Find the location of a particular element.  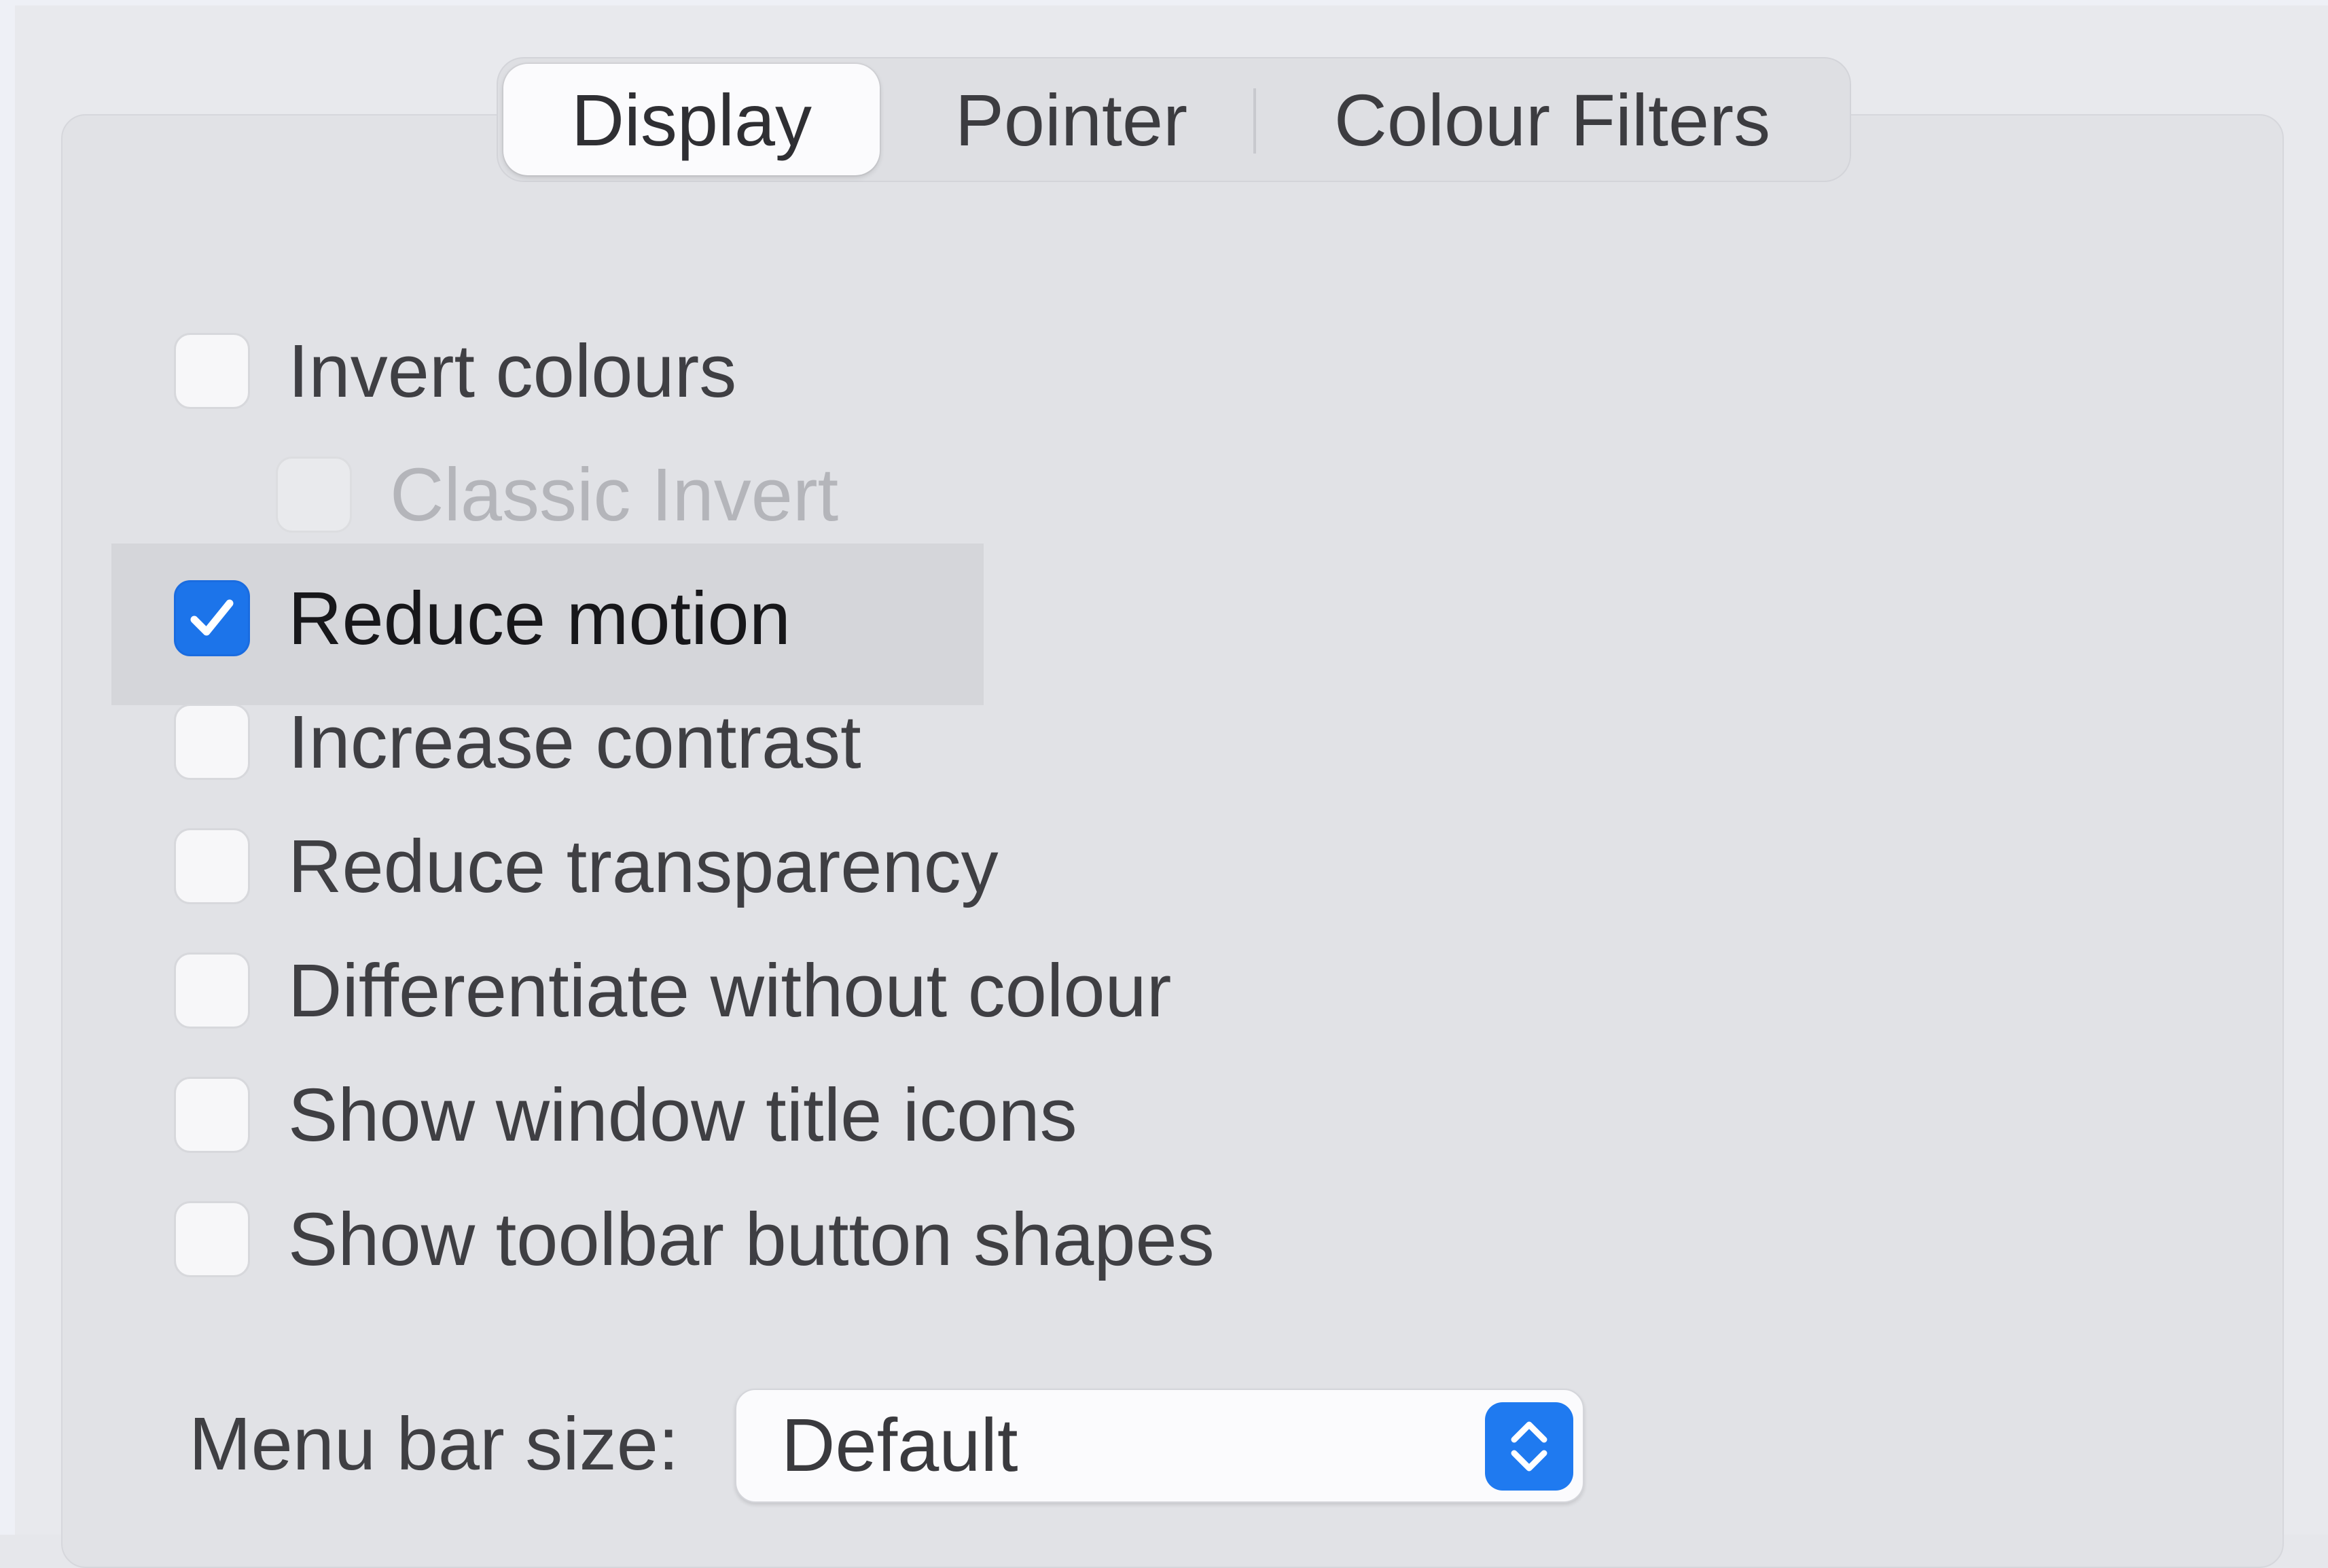

invert-colours-option: Invert colours is located at coordinates (455, 371).